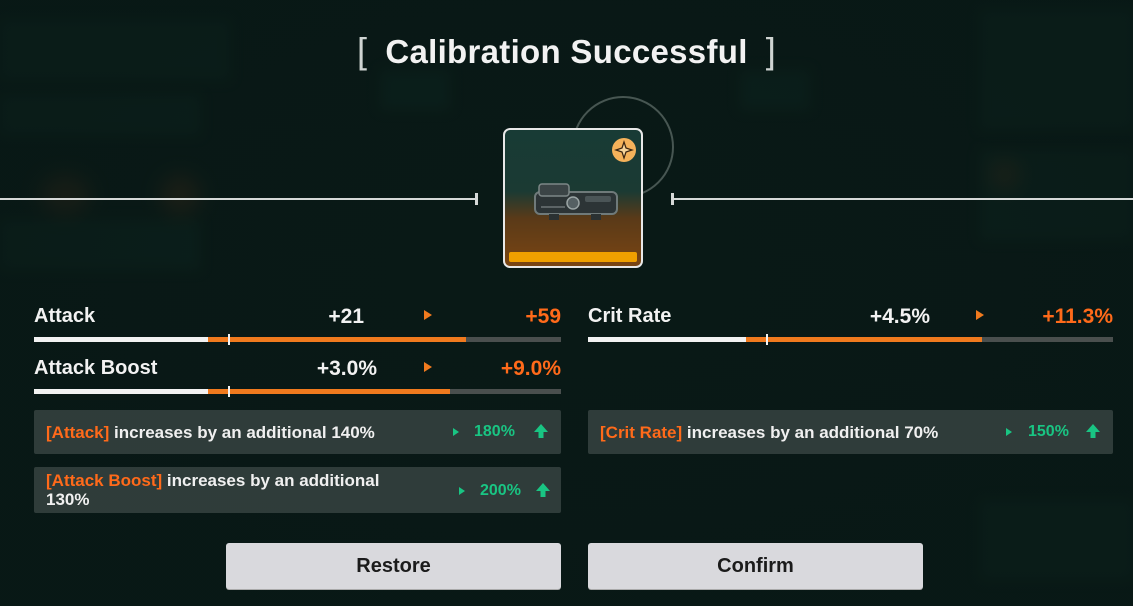  Describe the element at coordinates (755, 566) in the screenshot. I see `confirm-button: Confirm` at that location.